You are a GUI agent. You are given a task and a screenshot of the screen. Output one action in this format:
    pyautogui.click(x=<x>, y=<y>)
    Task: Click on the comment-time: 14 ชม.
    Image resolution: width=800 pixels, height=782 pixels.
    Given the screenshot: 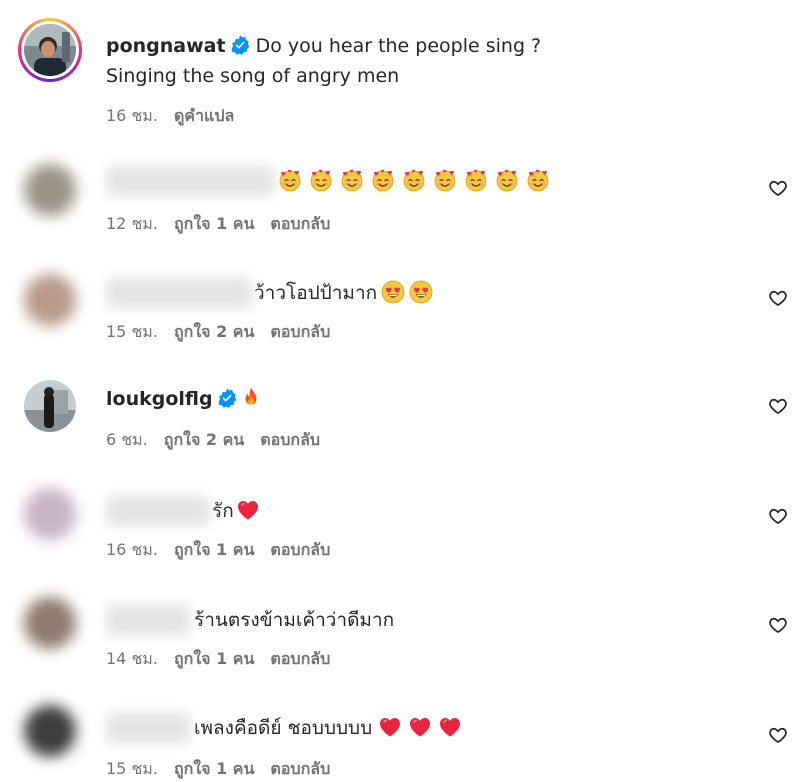 What is the action you would take?
    pyautogui.click(x=132, y=658)
    